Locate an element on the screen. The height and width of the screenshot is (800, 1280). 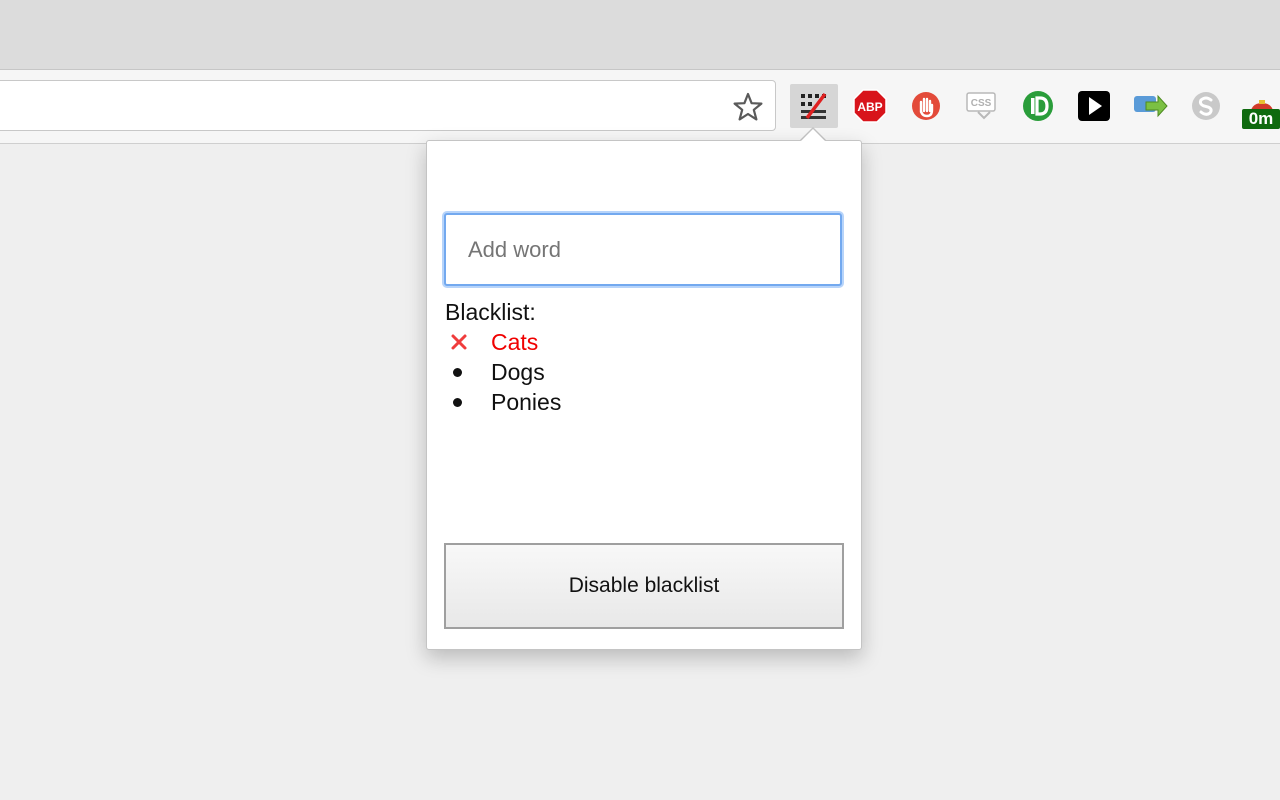
css-viewer-icon: CSS is located at coordinates (981, 106).